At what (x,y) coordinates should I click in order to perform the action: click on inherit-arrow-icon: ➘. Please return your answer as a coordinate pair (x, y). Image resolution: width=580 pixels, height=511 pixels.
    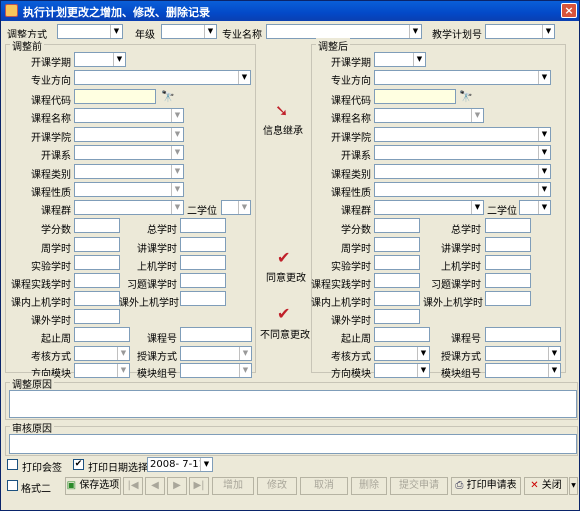
    Looking at the image, I should click on (281, 110).